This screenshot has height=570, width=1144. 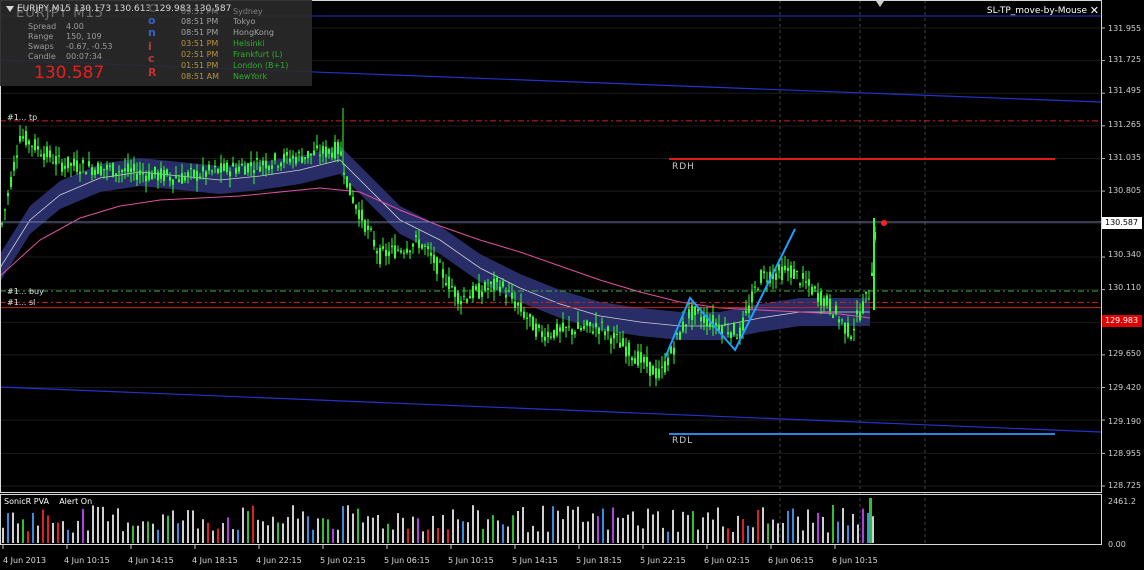 What do you see at coordinates (1125, 59) in the screenshot?
I see `price-tick: 131.725` at bounding box center [1125, 59].